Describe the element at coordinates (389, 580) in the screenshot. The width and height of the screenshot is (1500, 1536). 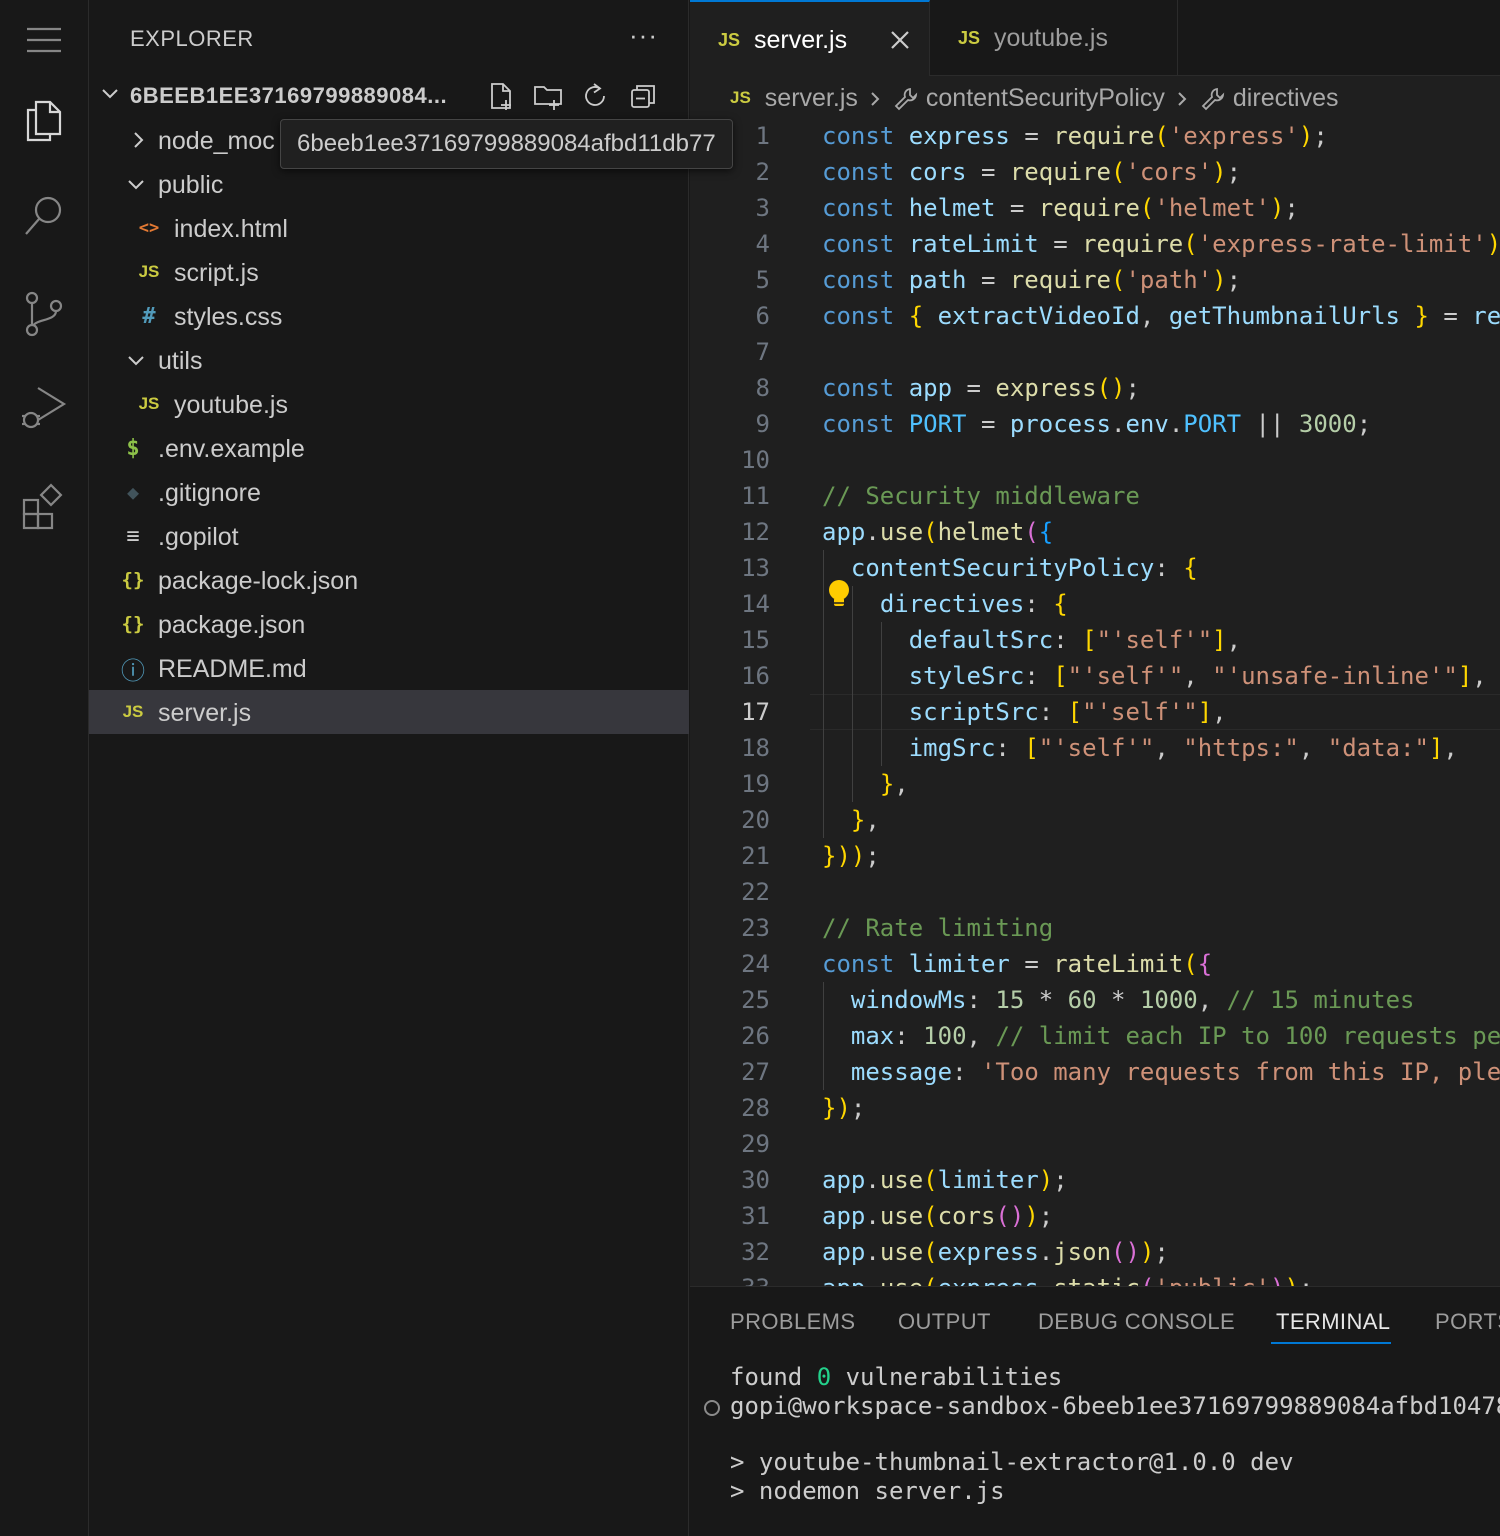
I see `tree-item-package-lock-json: {} package-lock.json` at that location.